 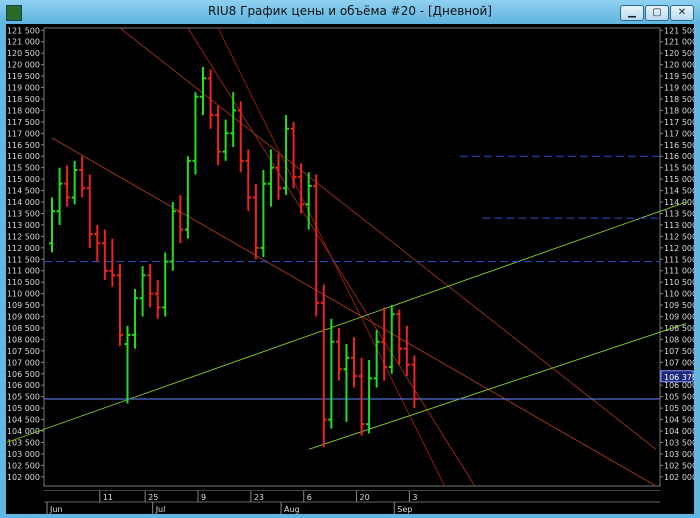 I want to click on y-tick-label-right: 120 500, so click(x=679, y=53).